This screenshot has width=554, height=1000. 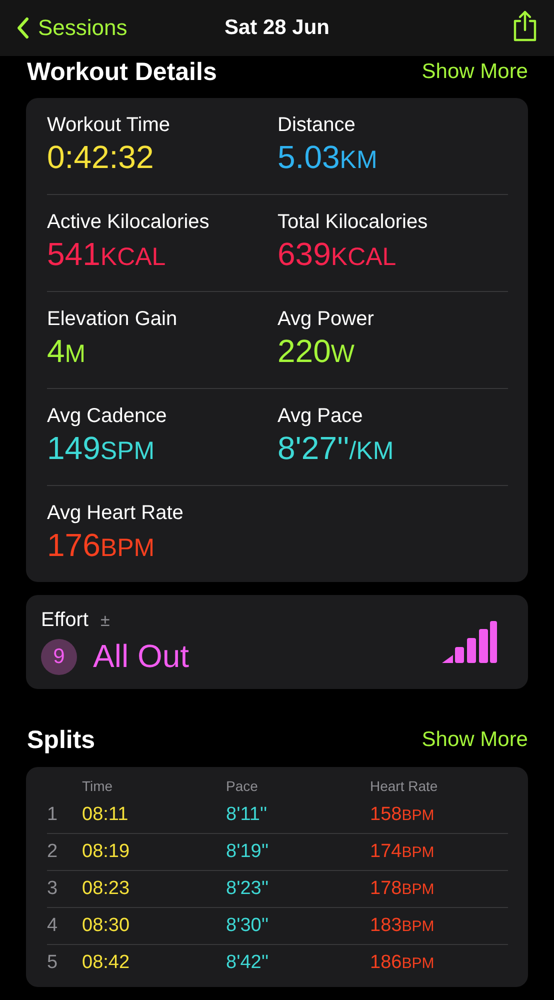 What do you see at coordinates (336, 448) in the screenshot?
I see `metric-value: 8'27''/KM` at bounding box center [336, 448].